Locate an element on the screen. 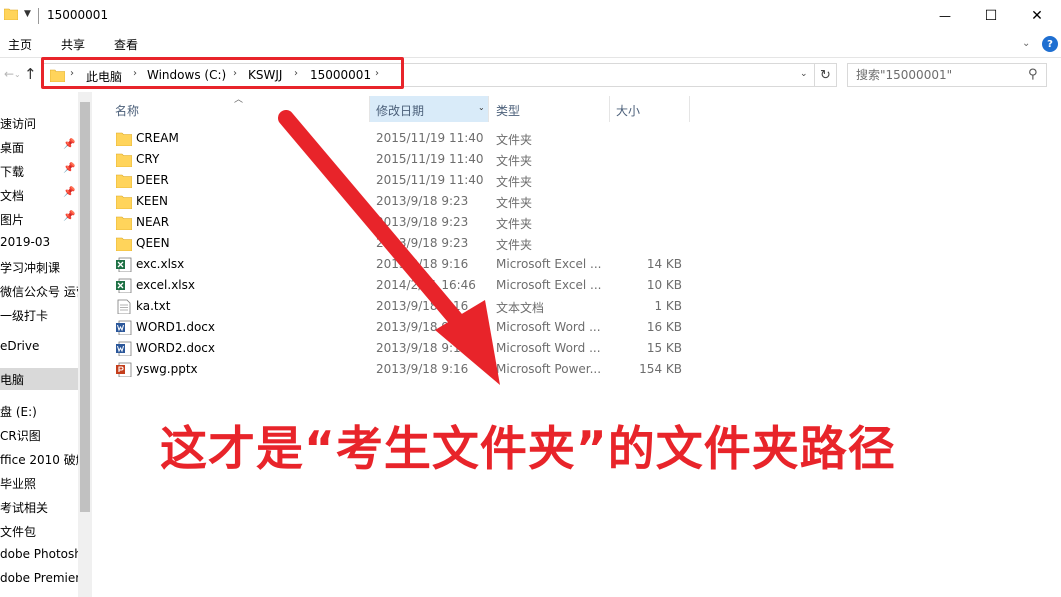  sidebar-item-quick-access: 速访问 is located at coordinates (39, 123).